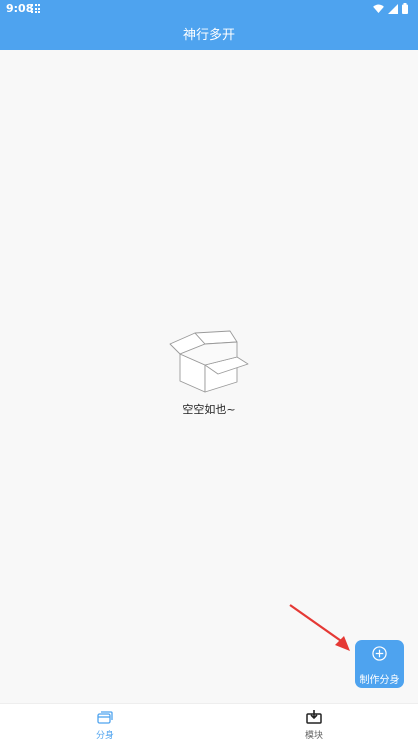  Describe the element at coordinates (209, 723) in the screenshot. I see `bottom-nav: 分身 模块` at that location.